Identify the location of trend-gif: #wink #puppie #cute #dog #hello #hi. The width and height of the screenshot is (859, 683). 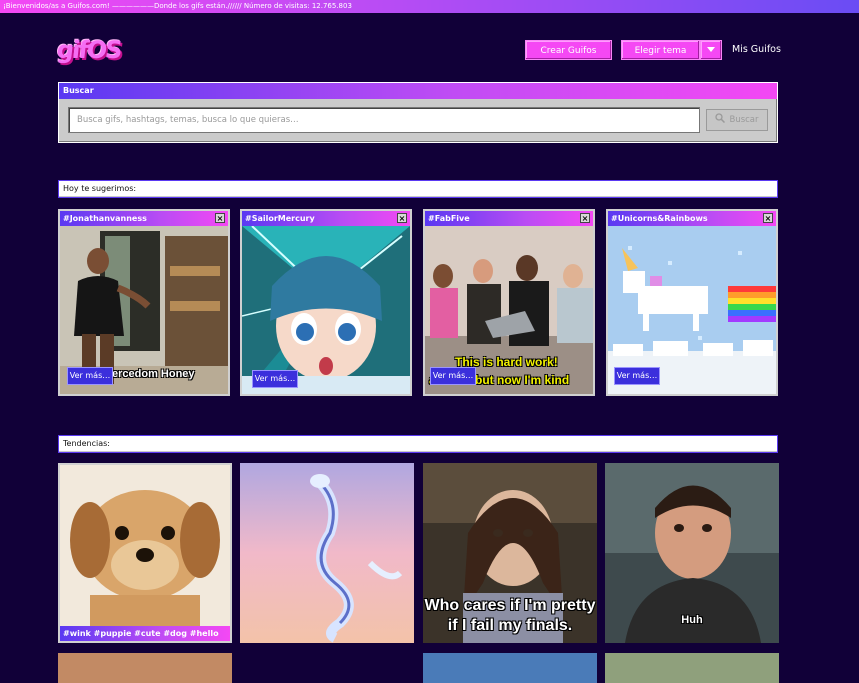
(145, 553).